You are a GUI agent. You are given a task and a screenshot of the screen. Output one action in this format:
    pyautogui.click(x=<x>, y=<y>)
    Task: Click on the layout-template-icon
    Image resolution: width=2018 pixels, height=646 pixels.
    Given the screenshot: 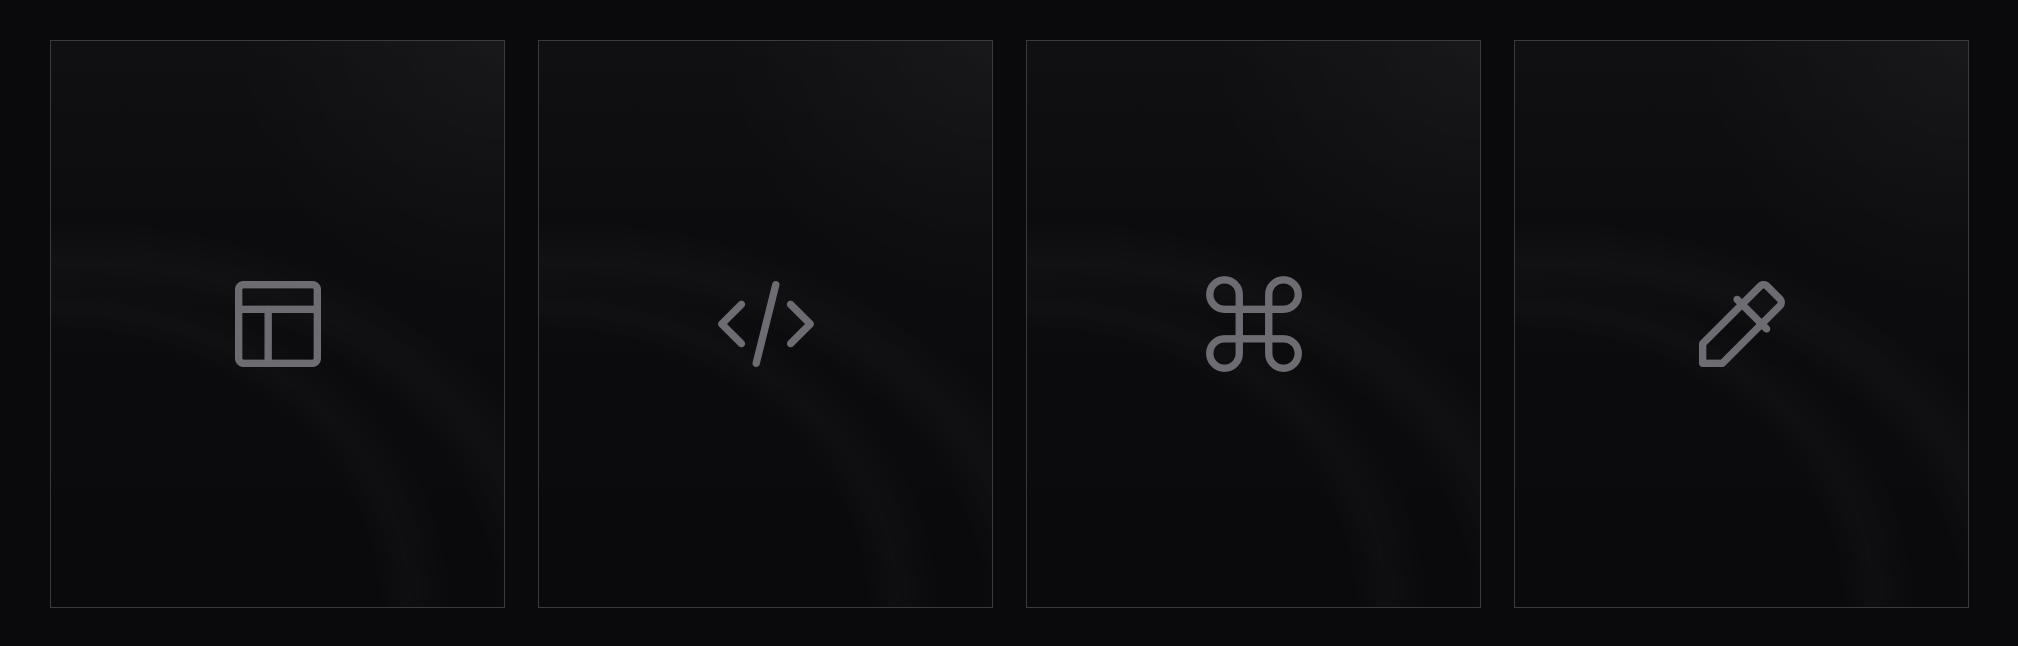 What is the action you would take?
    pyautogui.click(x=277, y=324)
    